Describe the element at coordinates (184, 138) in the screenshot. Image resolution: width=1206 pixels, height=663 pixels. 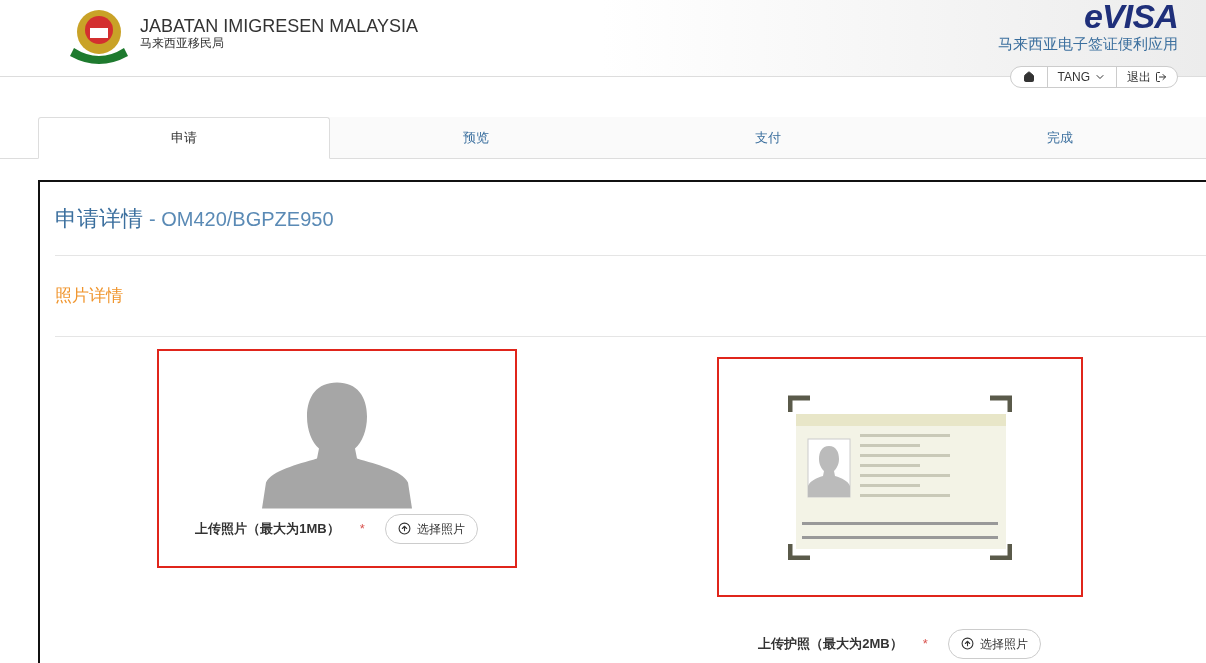
I see `step-tab: 申请` at that location.